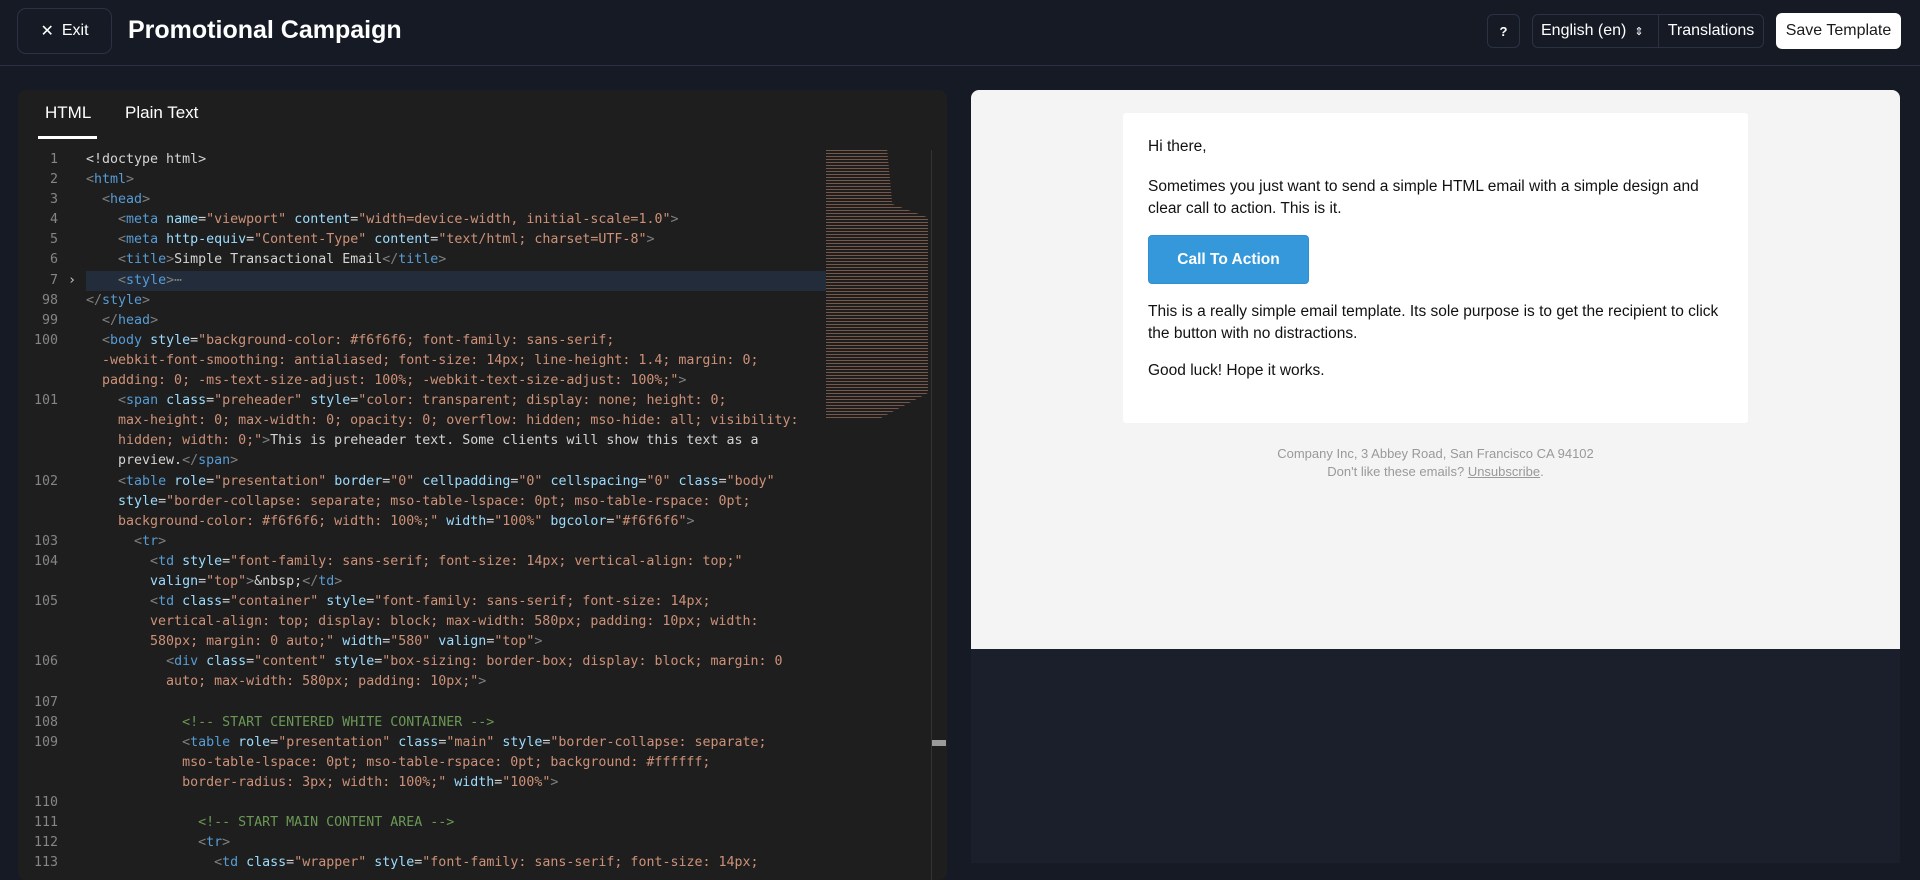 The width and height of the screenshot is (1920, 880). What do you see at coordinates (522, 521) in the screenshot?
I see `code-token: "100%"` at bounding box center [522, 521].